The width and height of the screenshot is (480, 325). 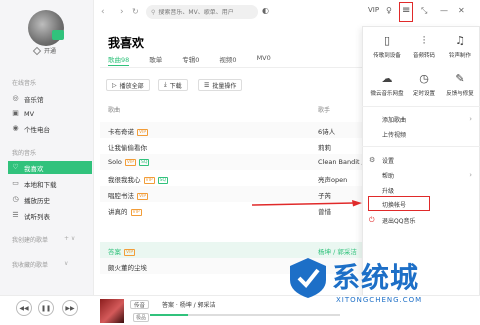 What do you see at coordinates (34, 99) in the screenshot?
I see `sidebar-item-label: 音乐馆` at bounding box center [34, 99].